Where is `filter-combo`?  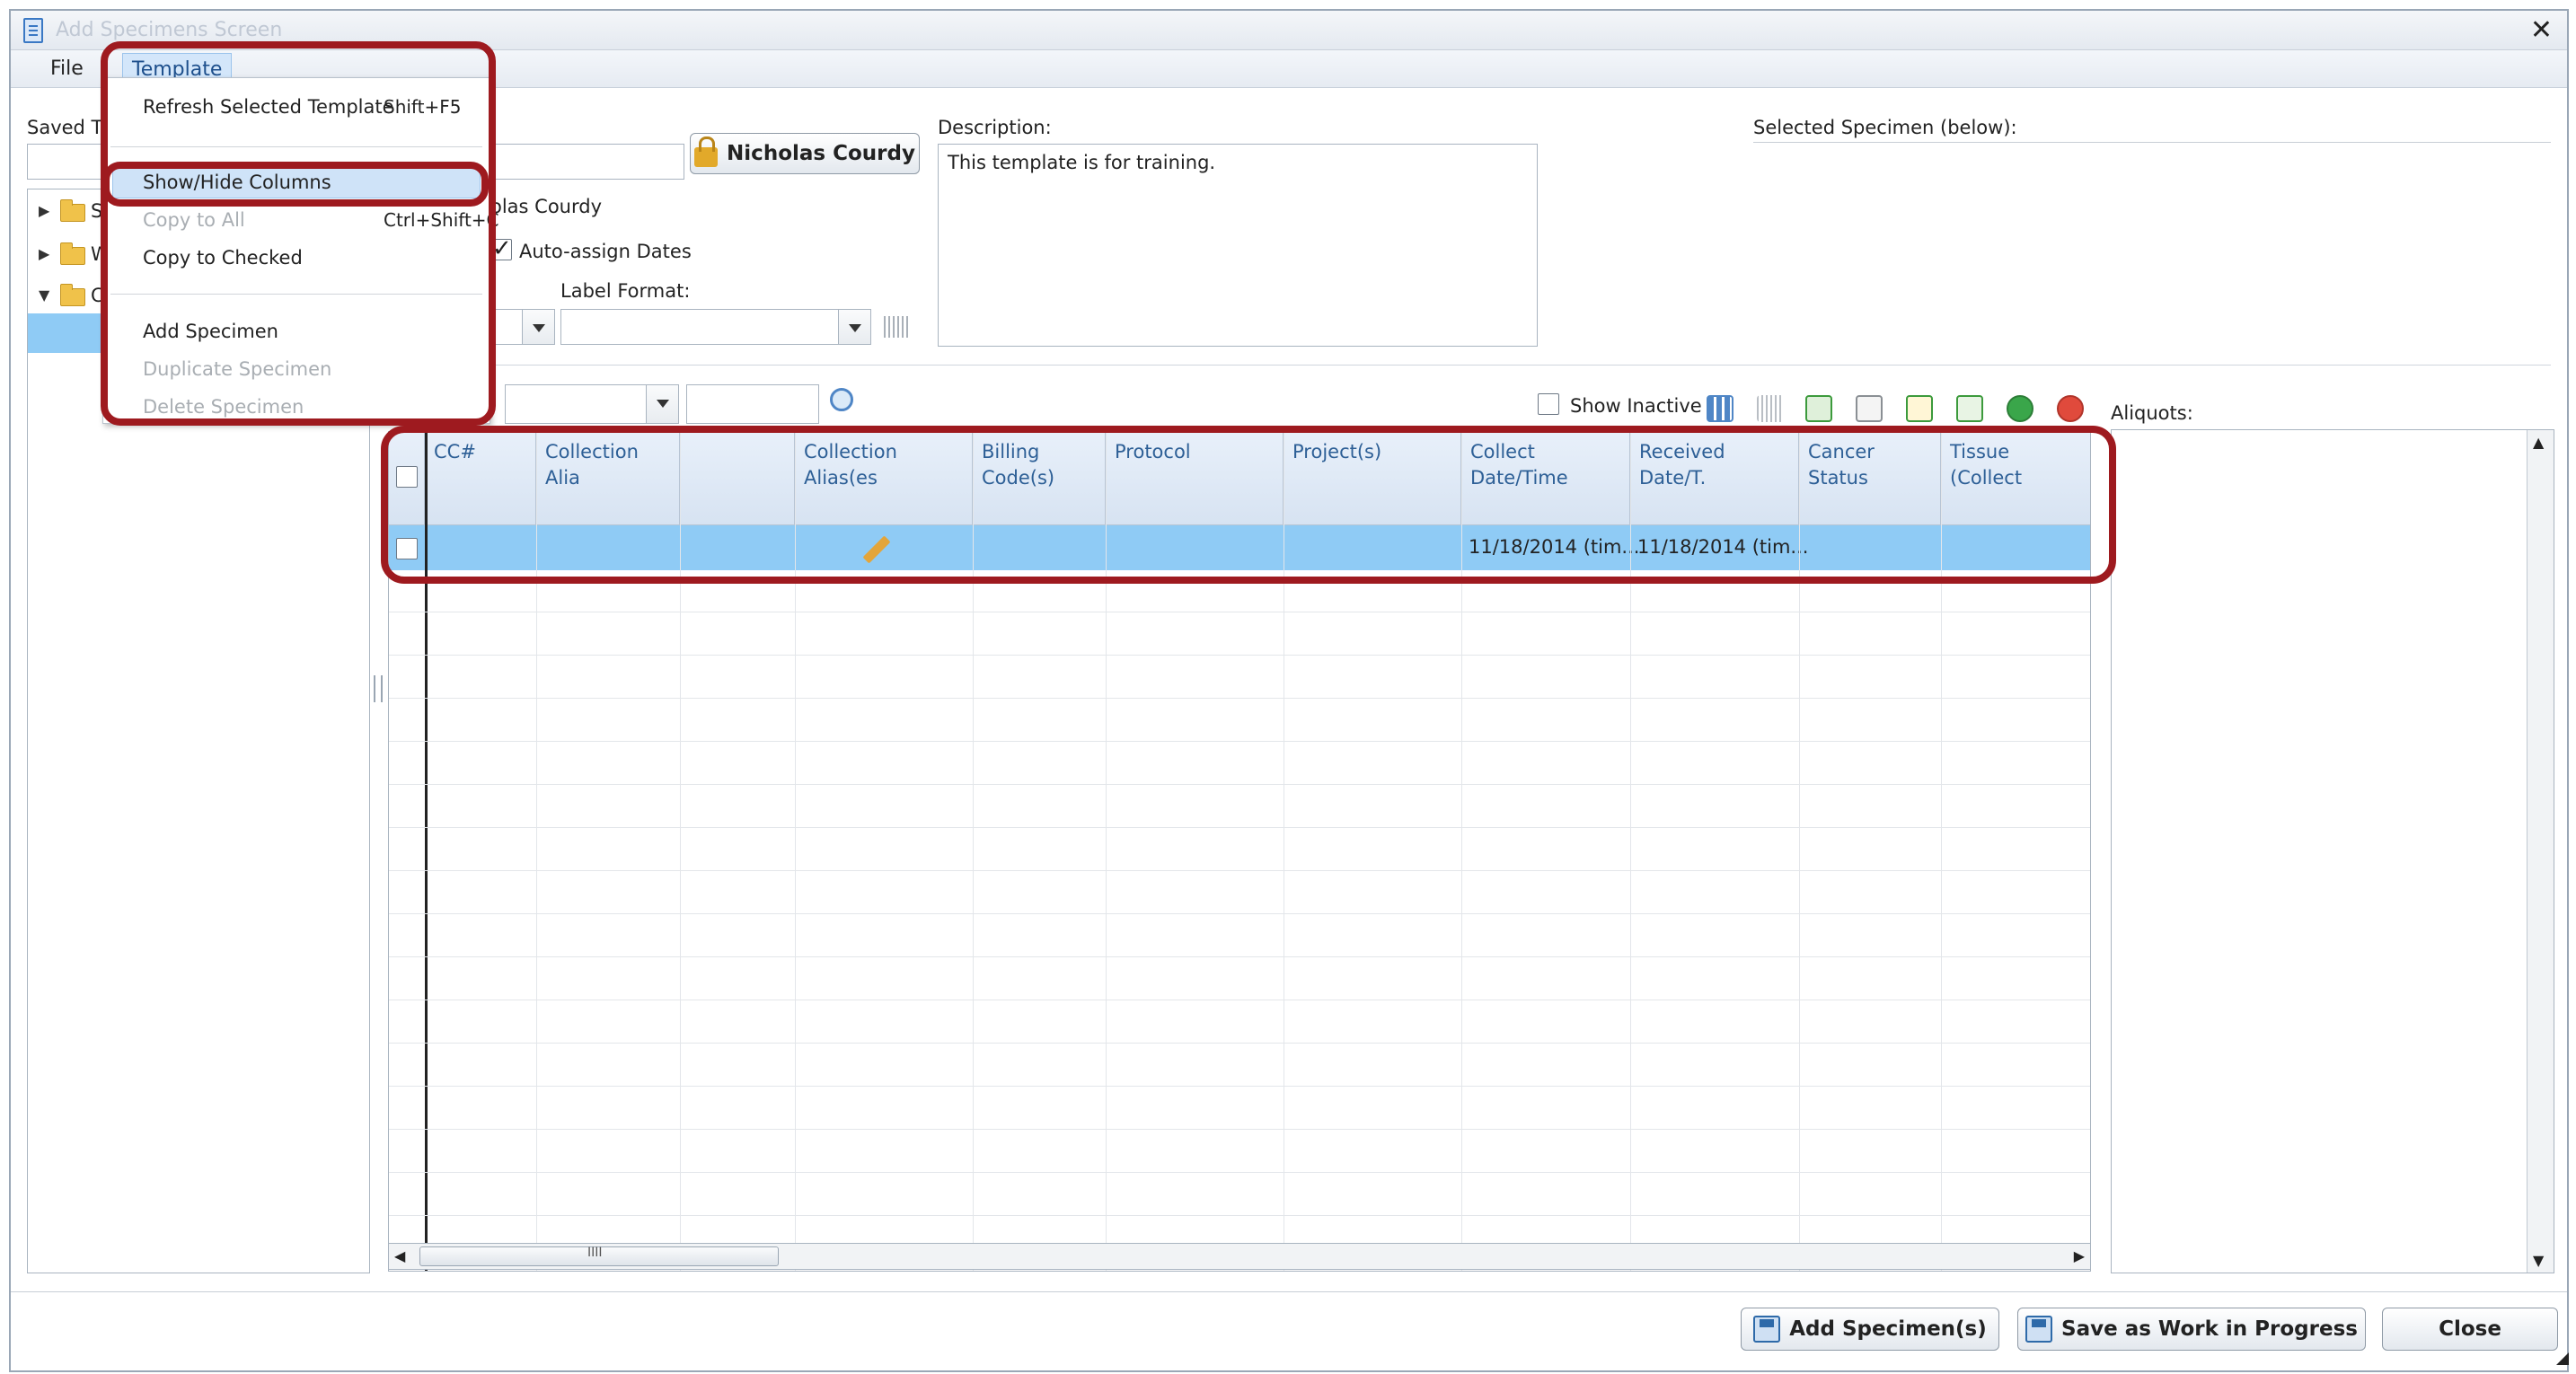
filter-combo is located at coordinates (592, 404).